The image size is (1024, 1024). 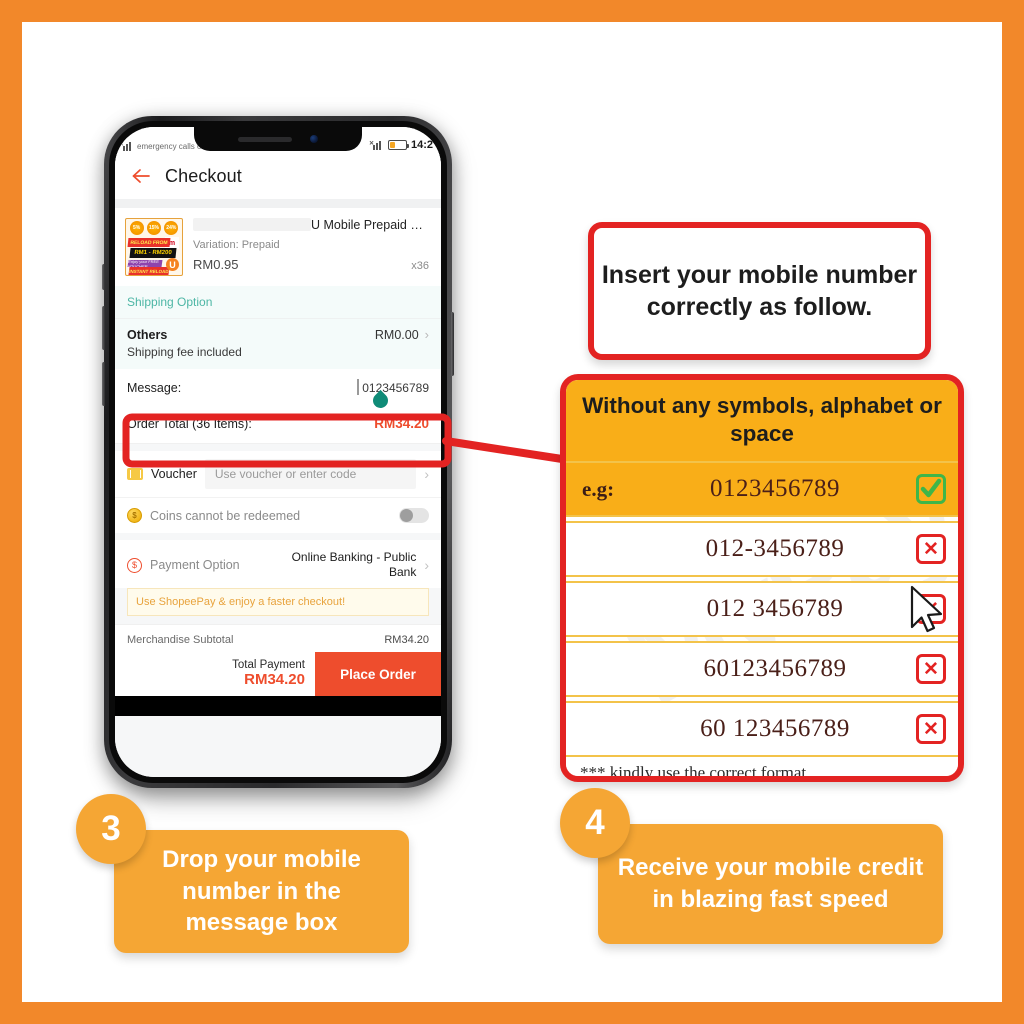 I want to click on format-row-wrong-dash: 012-3456789 ✕, so click(x=762, y=549).